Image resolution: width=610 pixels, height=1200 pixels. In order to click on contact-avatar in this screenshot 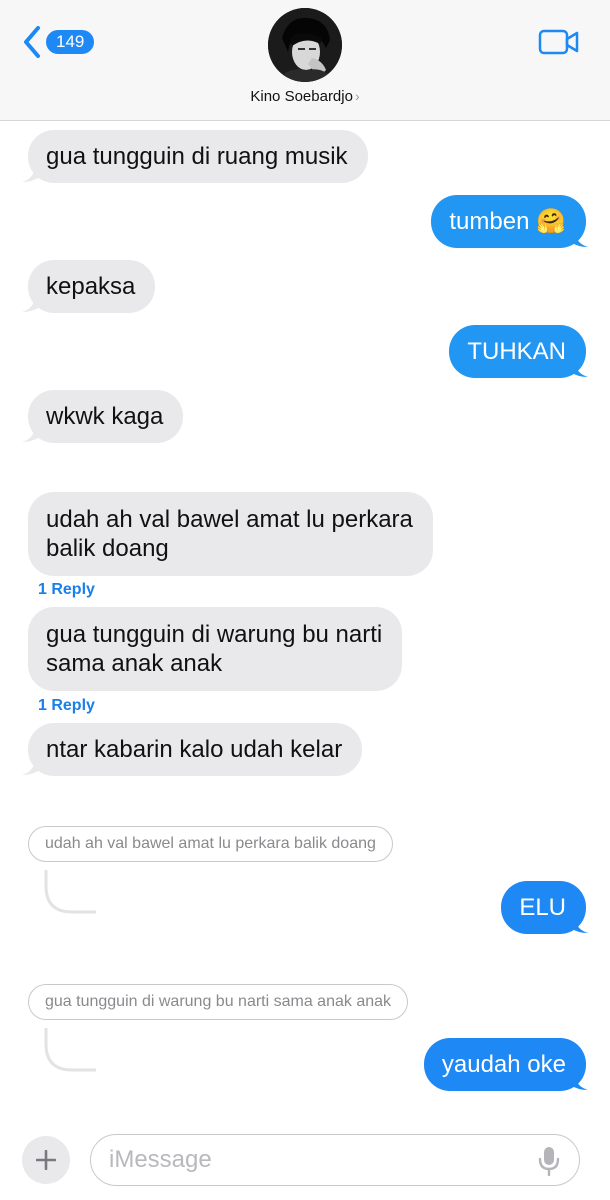, I will do `click(305, 45)`.